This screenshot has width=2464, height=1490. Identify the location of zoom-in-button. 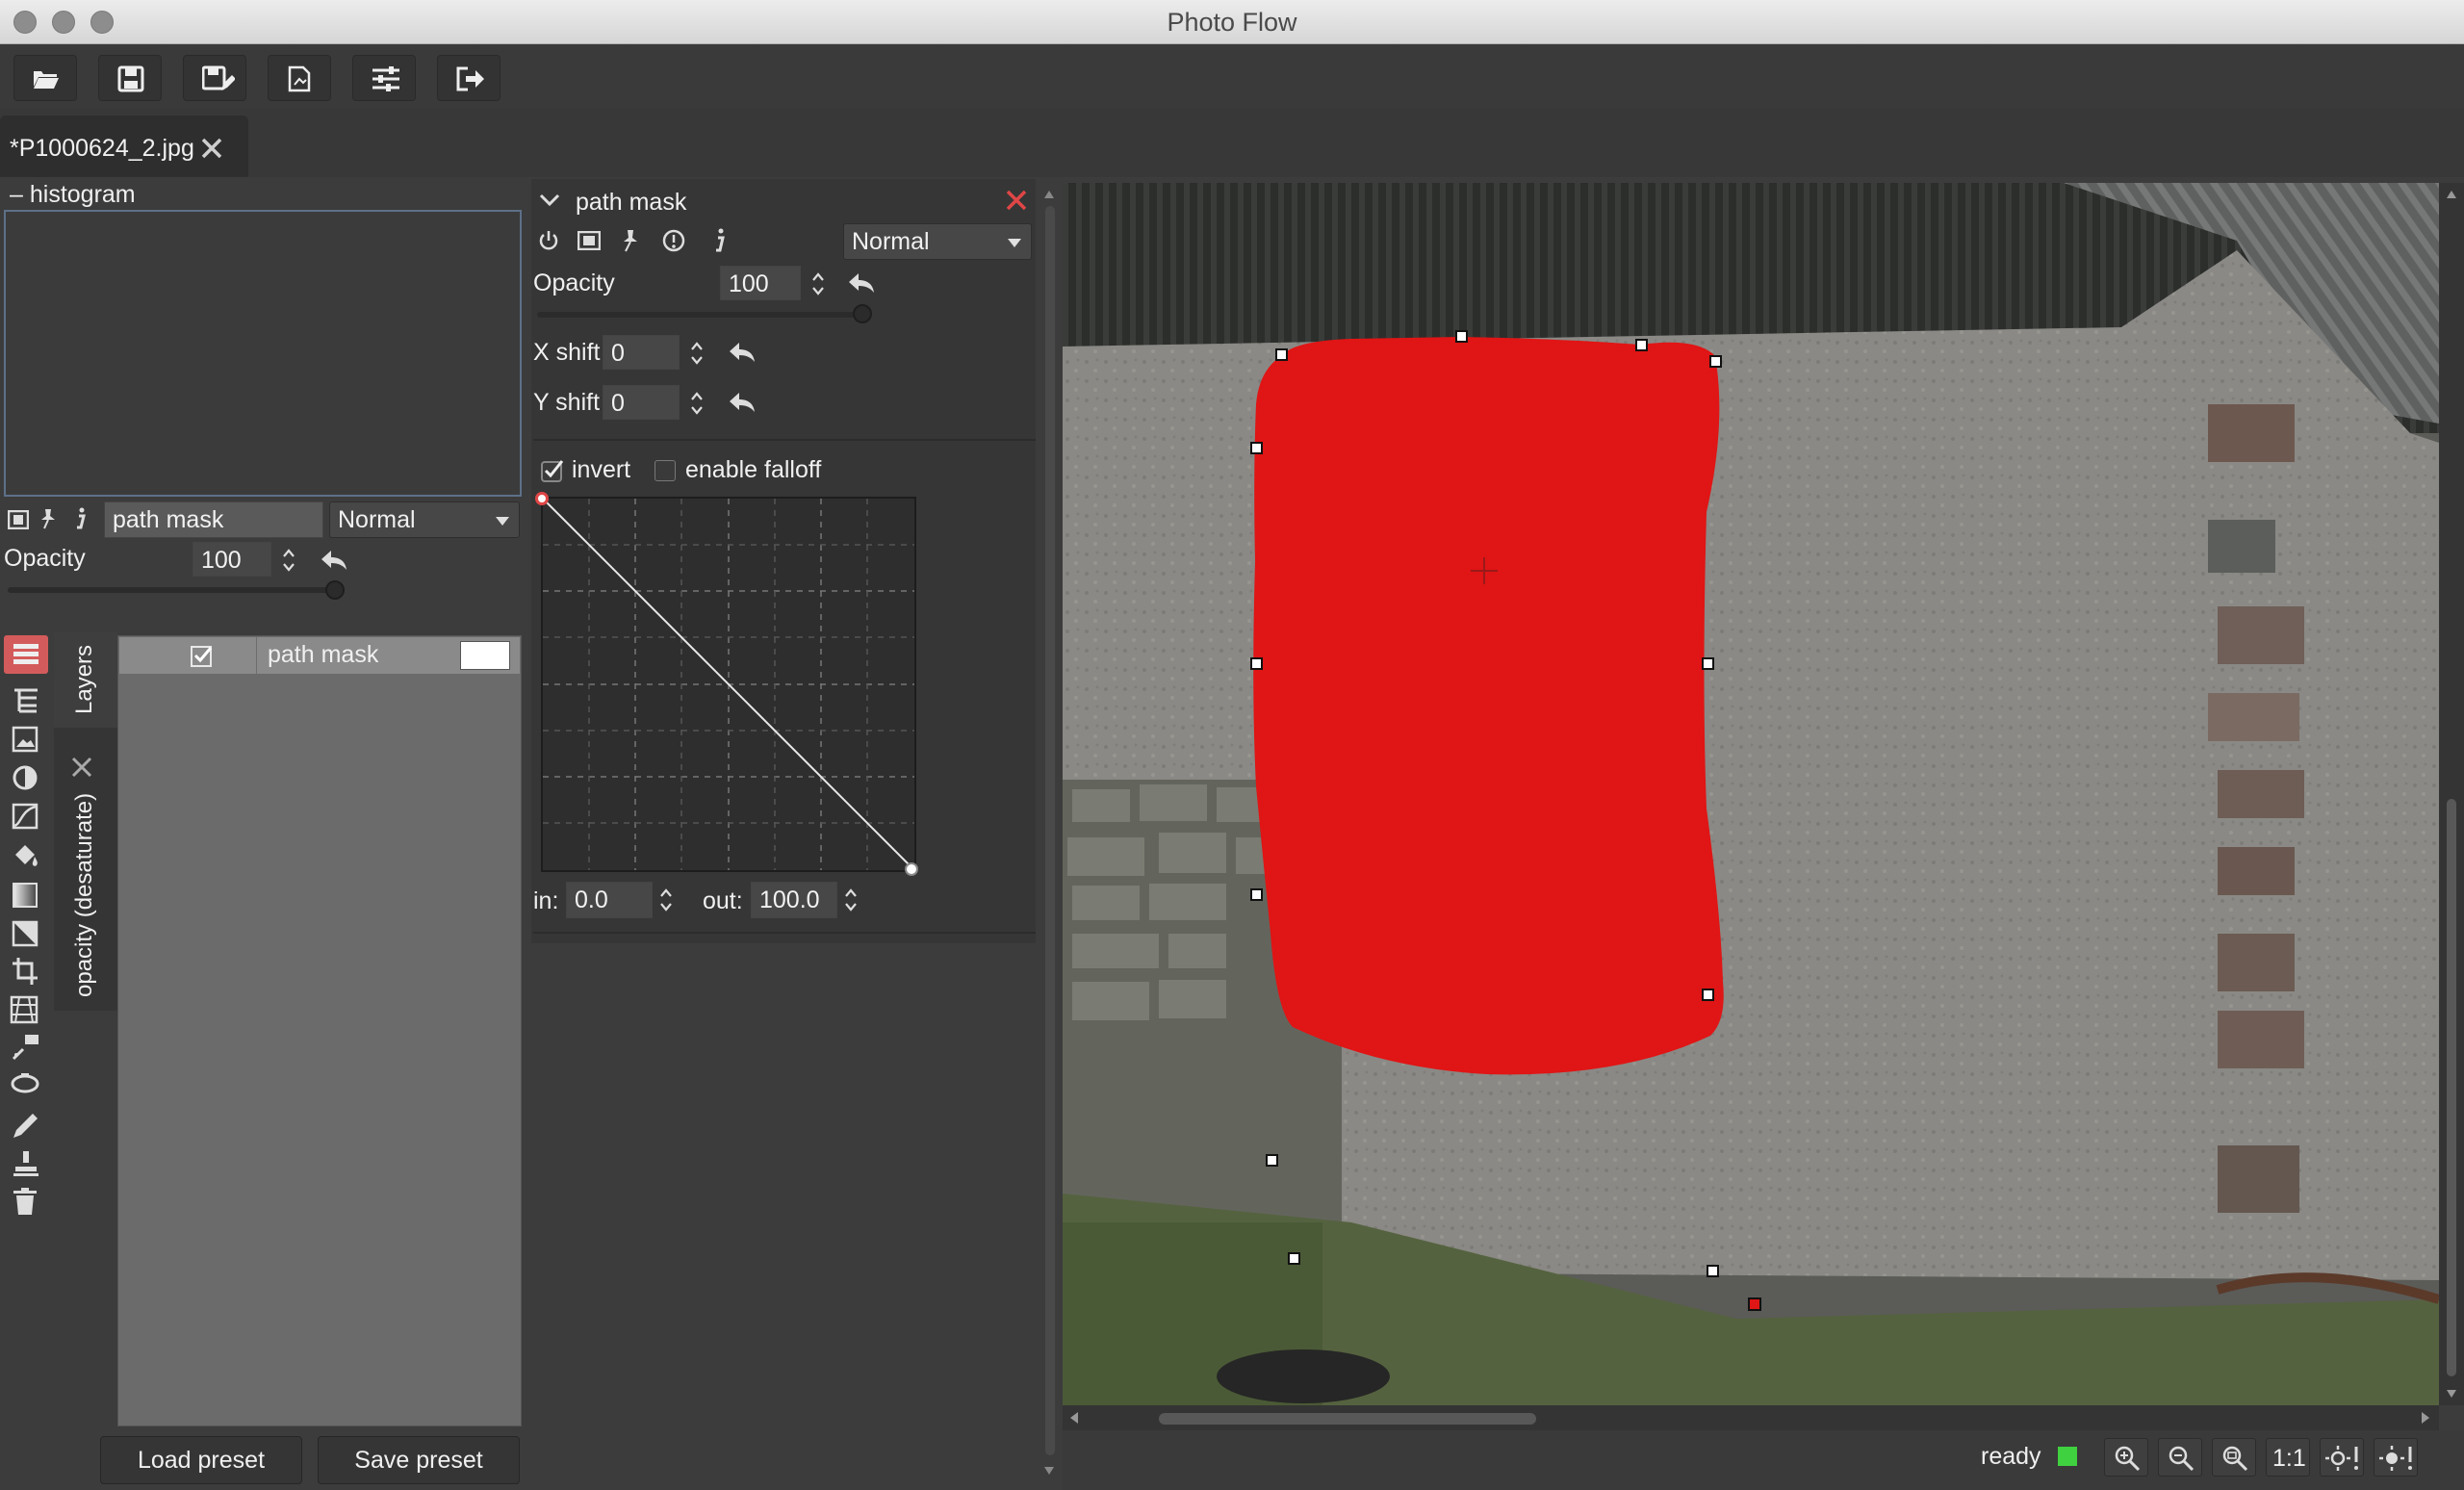
(2126, 1457).